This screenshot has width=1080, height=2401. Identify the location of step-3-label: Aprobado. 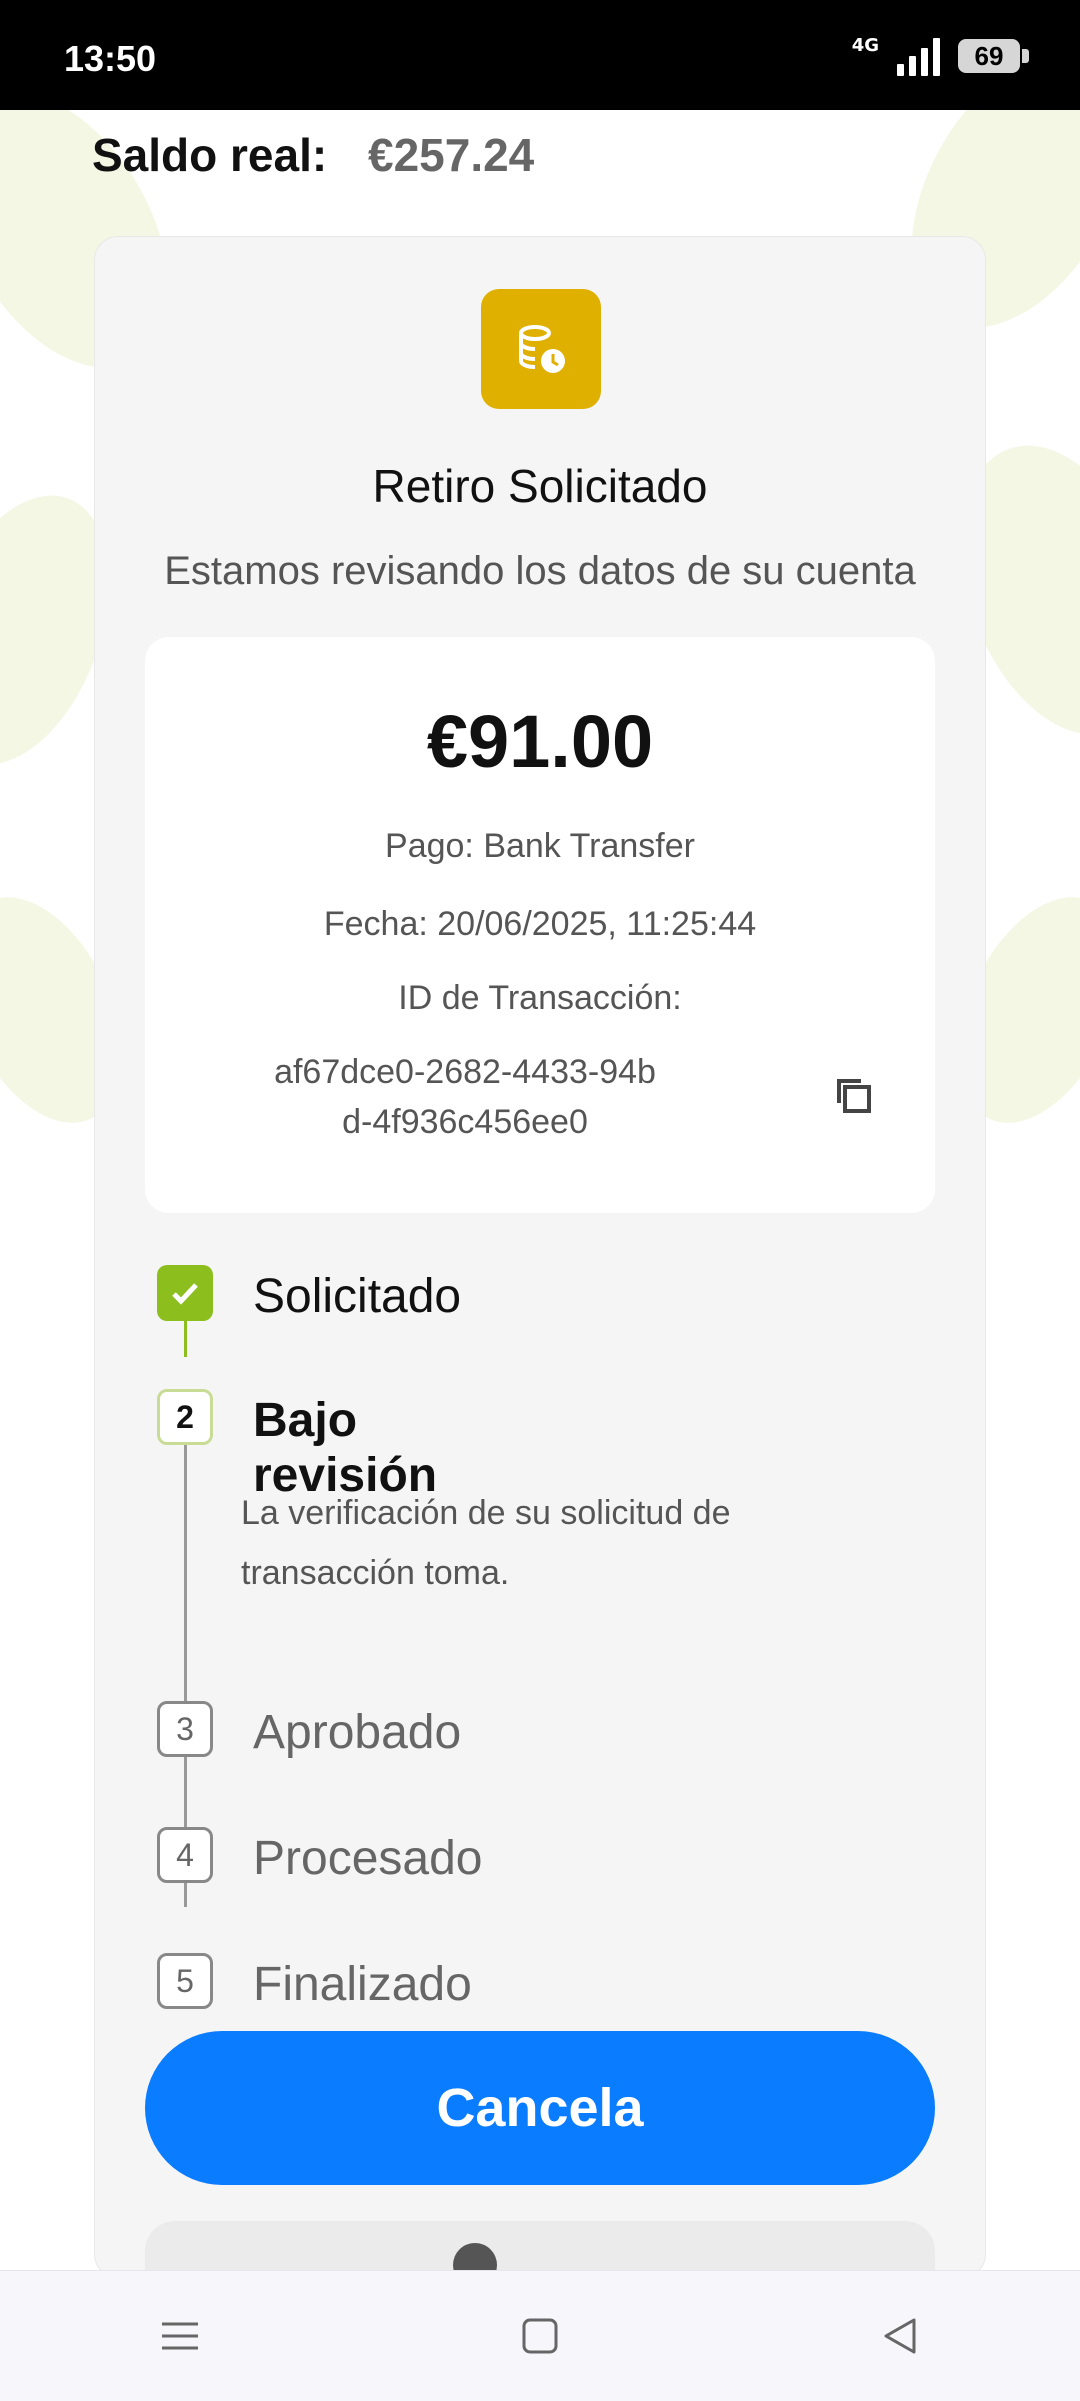
(357, 1732).